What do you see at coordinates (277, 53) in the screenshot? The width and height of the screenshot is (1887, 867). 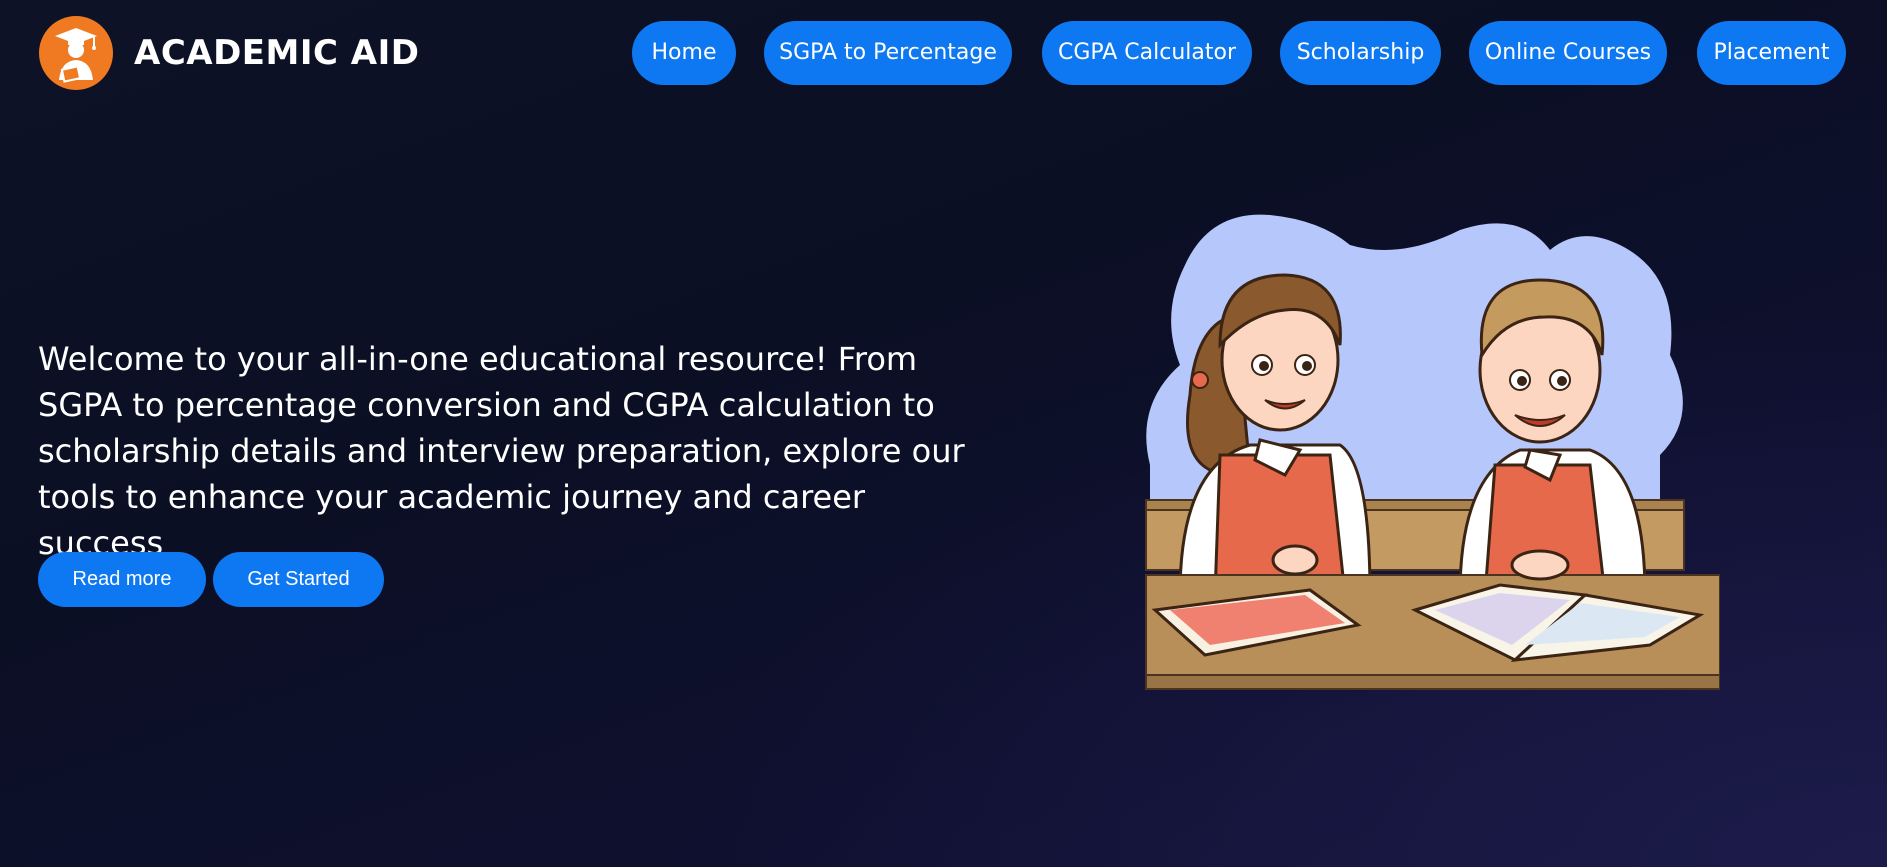 I see `site-brand: ACADEMIC AID` at bounding box center [277, 53].